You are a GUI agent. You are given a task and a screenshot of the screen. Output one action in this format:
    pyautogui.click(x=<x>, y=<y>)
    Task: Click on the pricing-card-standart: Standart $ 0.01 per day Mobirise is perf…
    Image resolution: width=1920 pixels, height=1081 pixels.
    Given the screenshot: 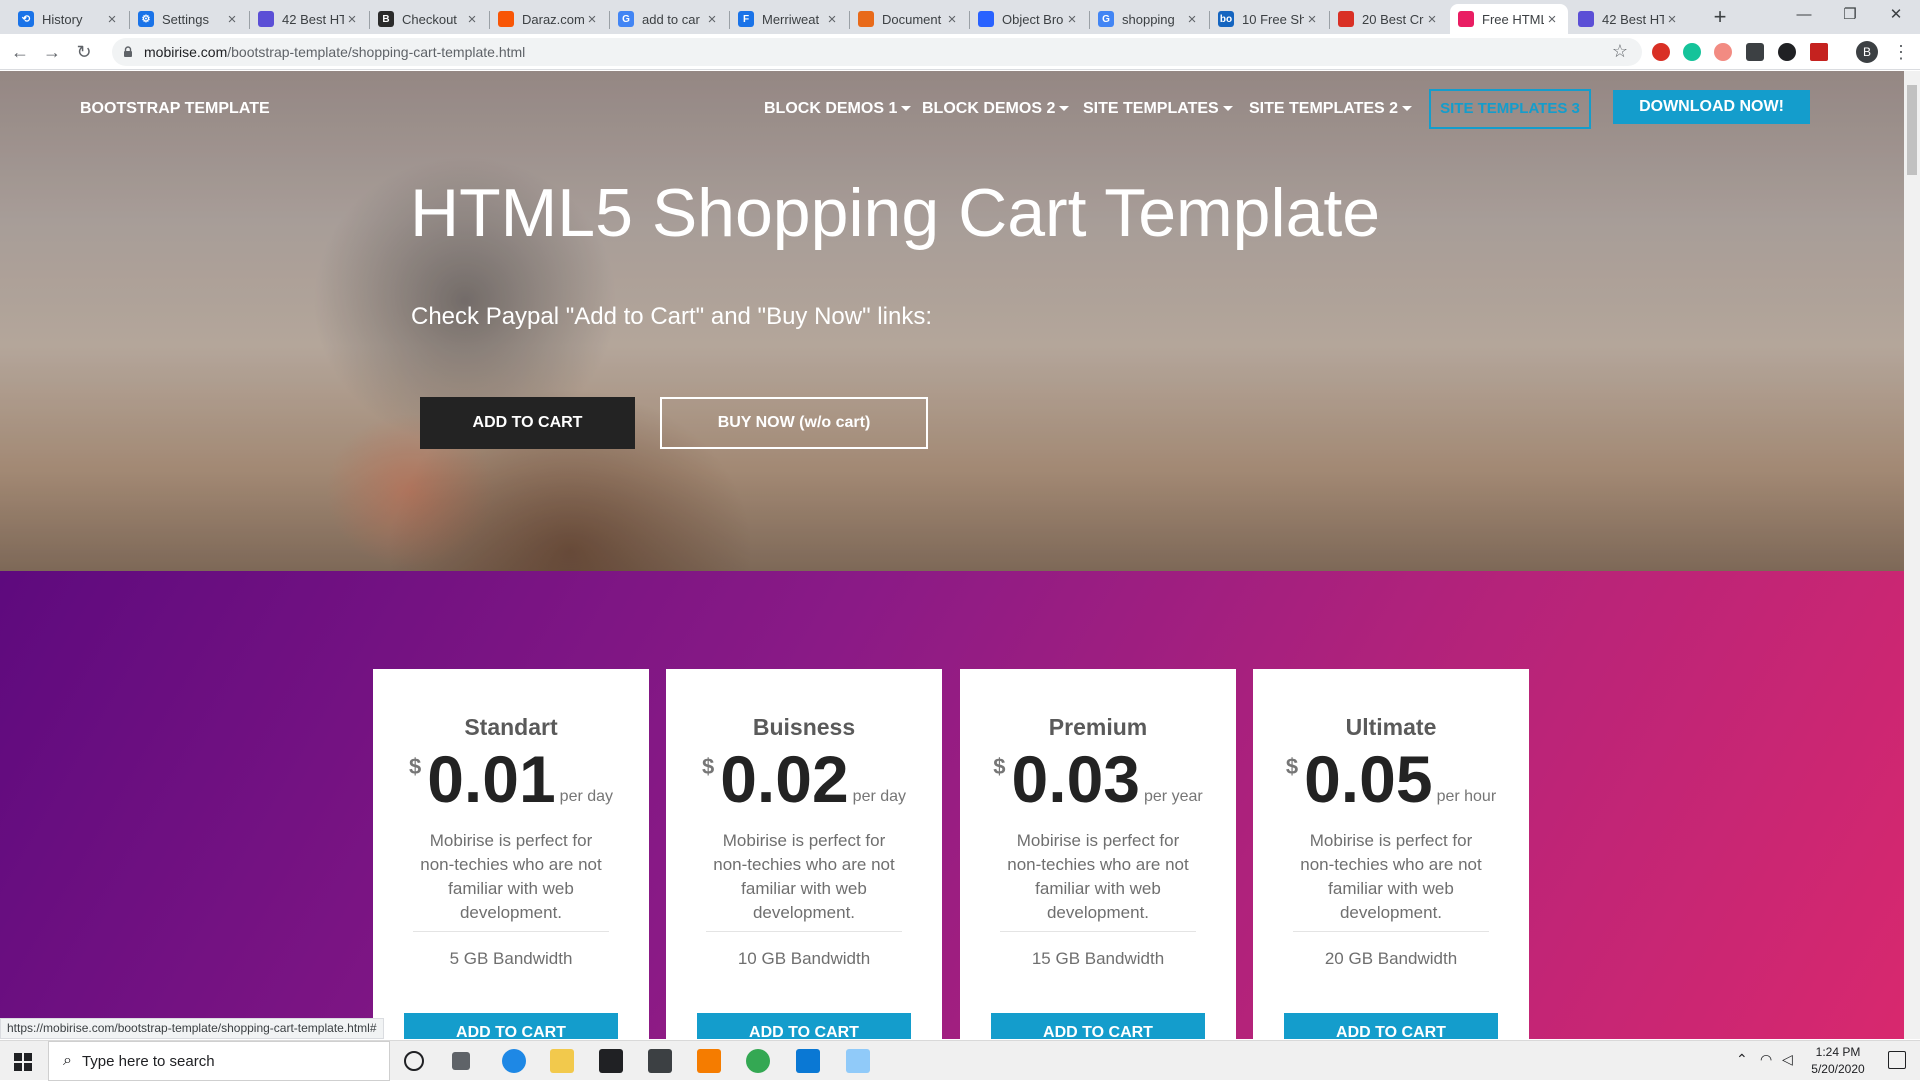 What is the action you would take?
    pyautogui.click(x=511, y=854)
    